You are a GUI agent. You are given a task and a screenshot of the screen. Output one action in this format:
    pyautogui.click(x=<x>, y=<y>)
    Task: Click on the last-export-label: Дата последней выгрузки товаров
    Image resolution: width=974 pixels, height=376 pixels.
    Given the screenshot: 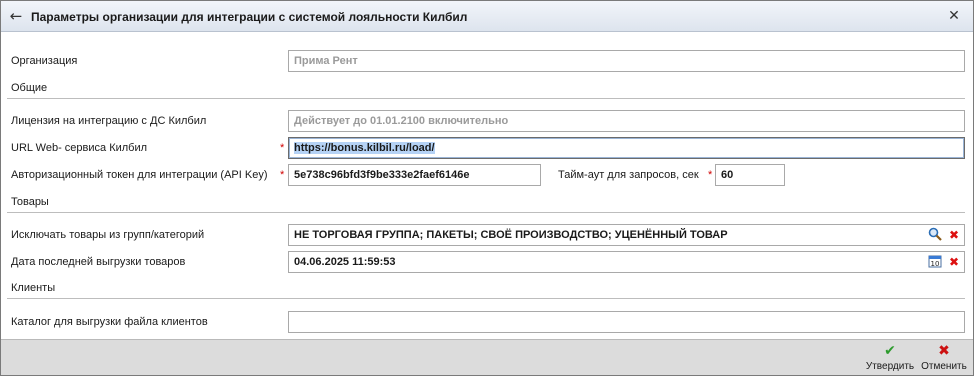 What is the action you would take?
    pyautogui.click(x=98, y=262)
    